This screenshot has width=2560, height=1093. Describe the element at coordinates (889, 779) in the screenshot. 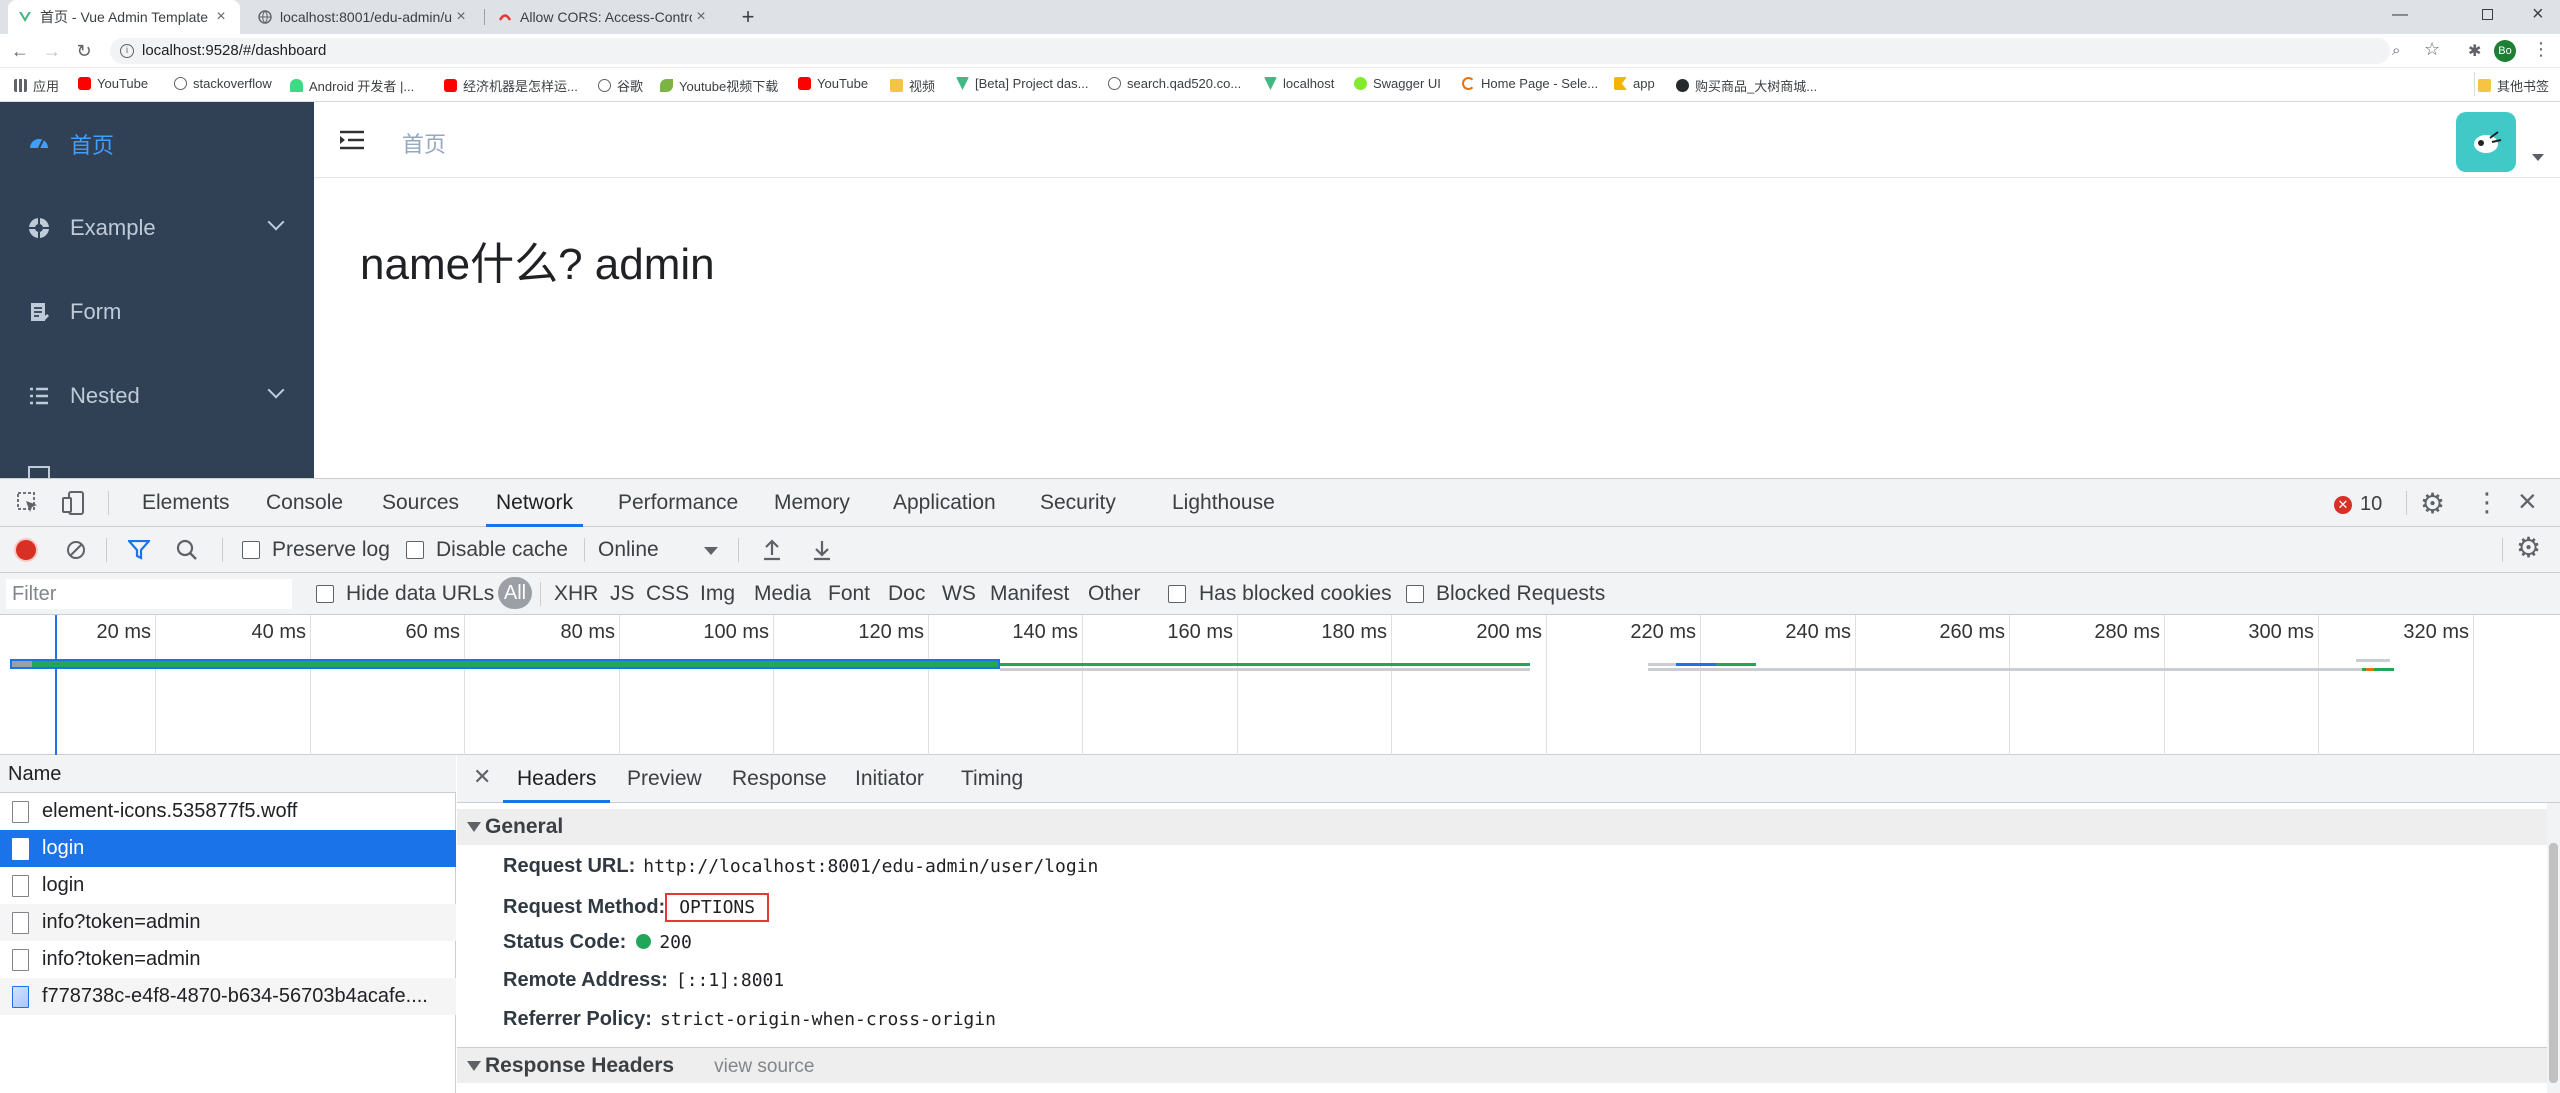

I see `tab-initiator: Initiator` at that location.